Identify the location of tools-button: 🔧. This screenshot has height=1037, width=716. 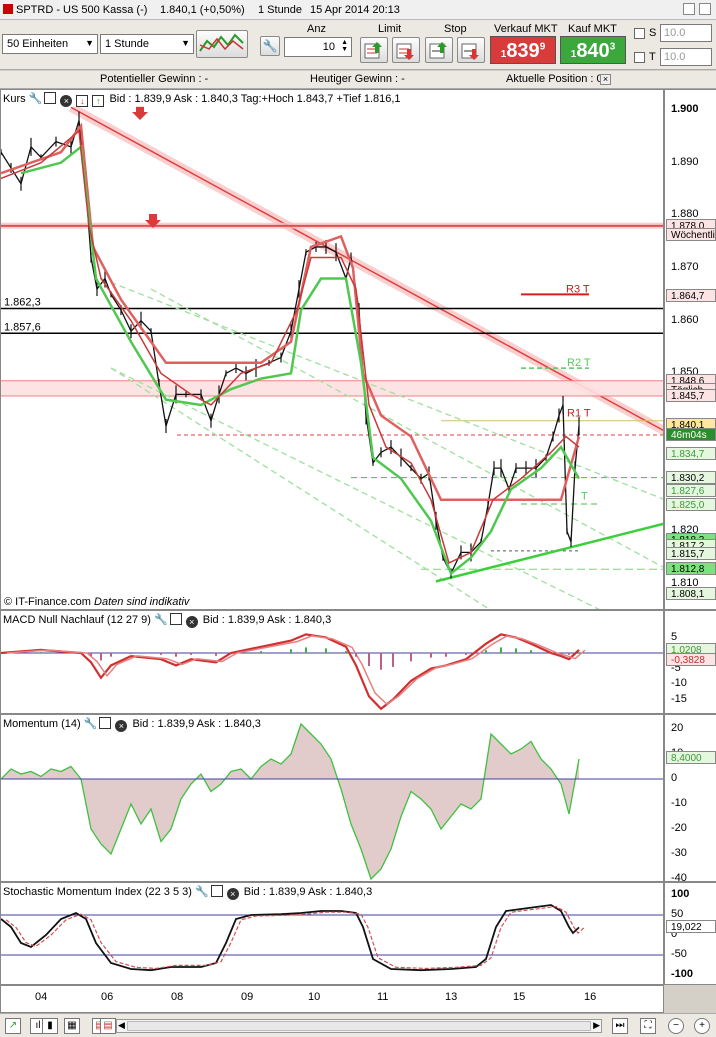
(270, 46).